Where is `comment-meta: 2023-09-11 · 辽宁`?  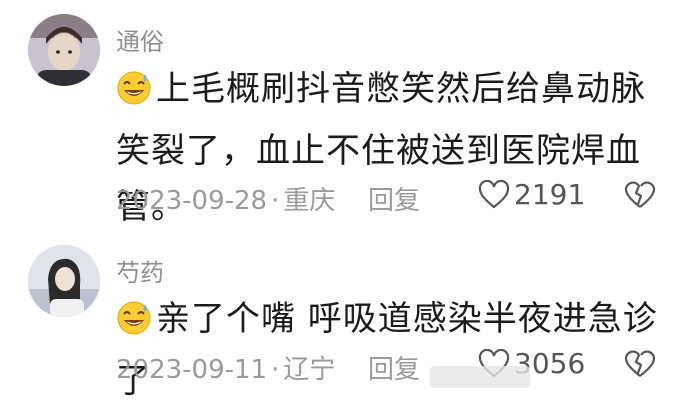
comment-meta: 2023-09-11 · 辽宁 is located at coordinates (225, 367).